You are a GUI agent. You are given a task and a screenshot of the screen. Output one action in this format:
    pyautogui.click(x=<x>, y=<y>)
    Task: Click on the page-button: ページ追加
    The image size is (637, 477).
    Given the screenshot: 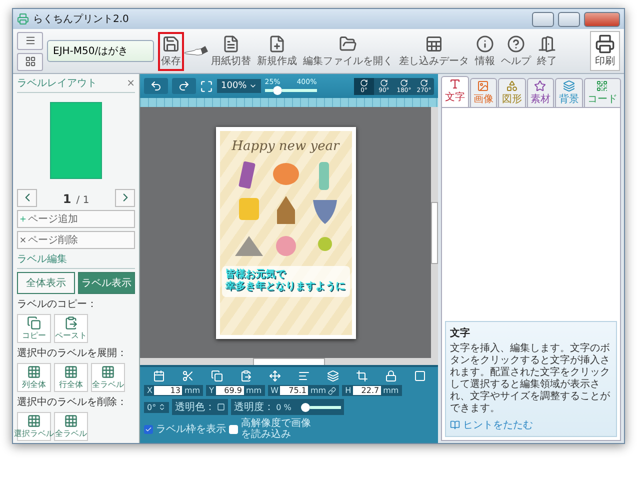 What is the action you would take?
    pyautogui.click(x=76, y=219)
    